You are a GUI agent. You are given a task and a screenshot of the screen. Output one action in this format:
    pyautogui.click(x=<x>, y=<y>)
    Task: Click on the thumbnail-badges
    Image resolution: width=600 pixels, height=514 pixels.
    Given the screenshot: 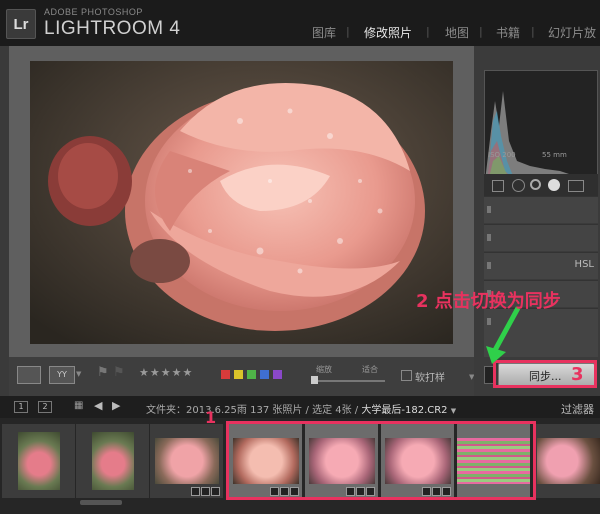 What is the action you would take?
    pyautogui.click(x=205, y=491)
    